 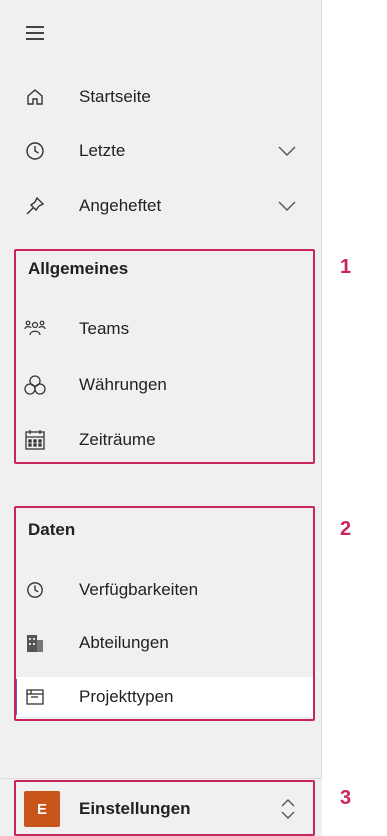 What do you see at coordinates (161, 151) in the screenshot?
I see `nav-item-letzte: Letzte` at bounding box center [161, 151].